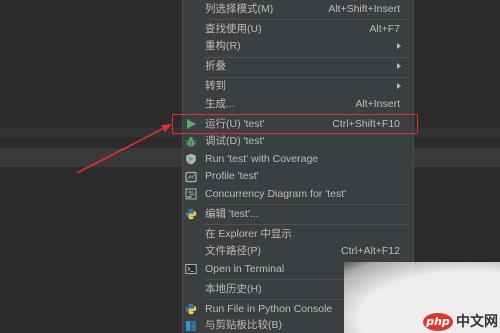 This screenshot has width=500, height=333. Describe the element at coordinates (422, 297) in the screenshot. I see `watermark: php 中文网` at that location.